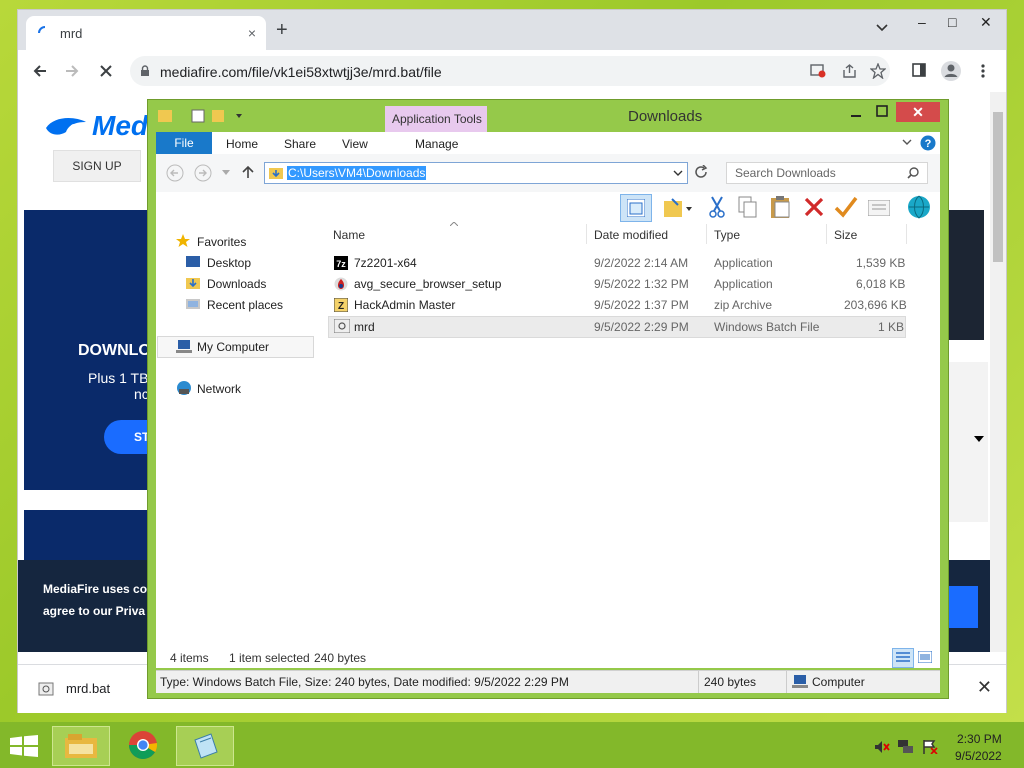 The height and width of the screenshot is (768, 1024). What do you see at coordinates (978, 747) in the screenshot?
I see `system-clock: 2:30 PM 9/5/2022` at bounding box center [978, 747].